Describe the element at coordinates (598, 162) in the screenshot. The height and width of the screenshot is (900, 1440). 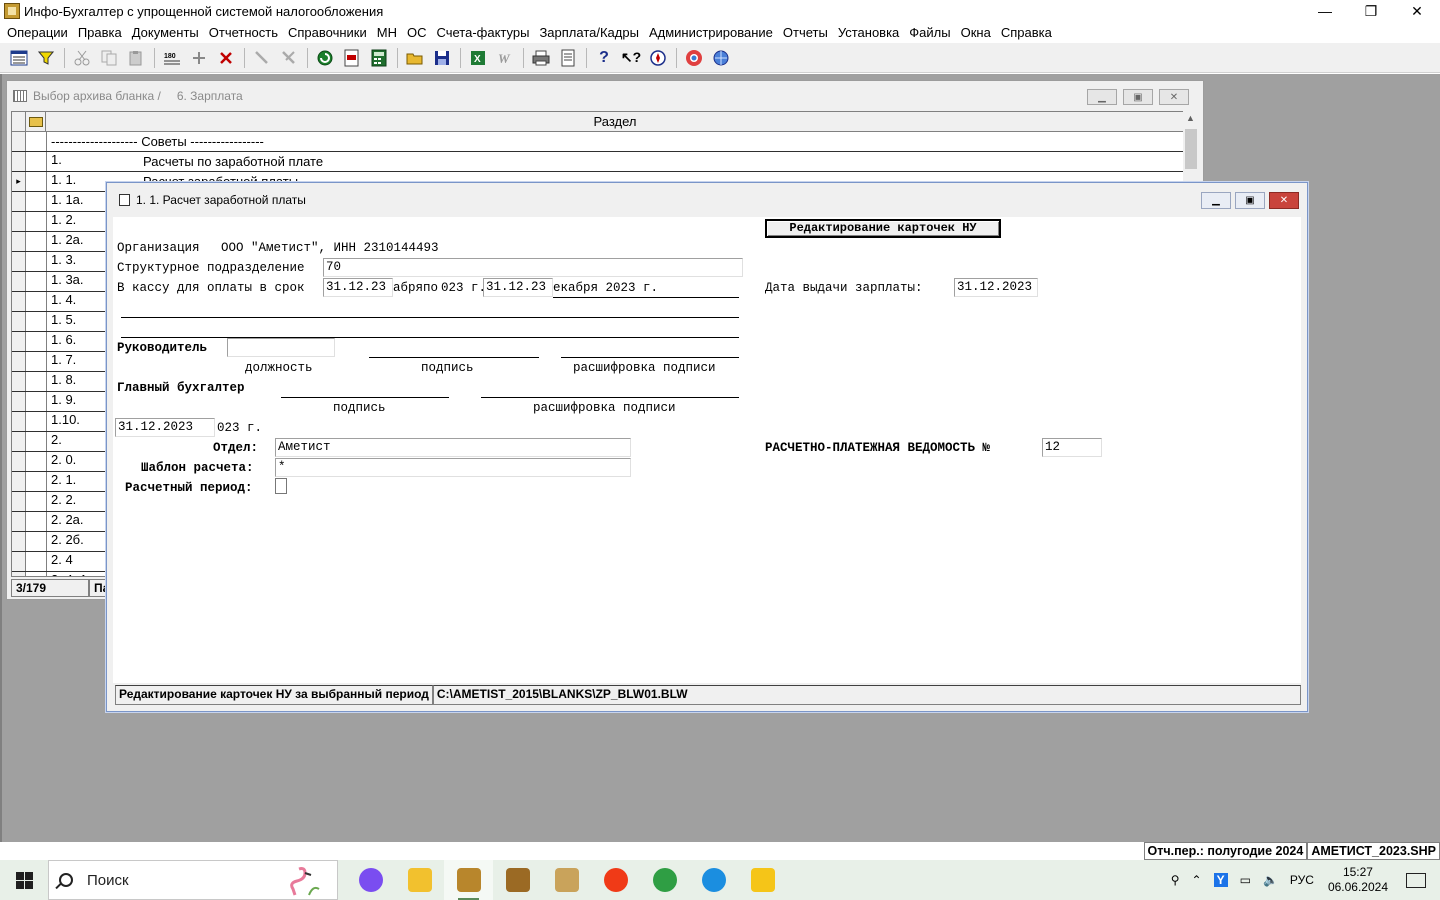
I see `table-row: 1. Расчеты по заработной плате` at that location.